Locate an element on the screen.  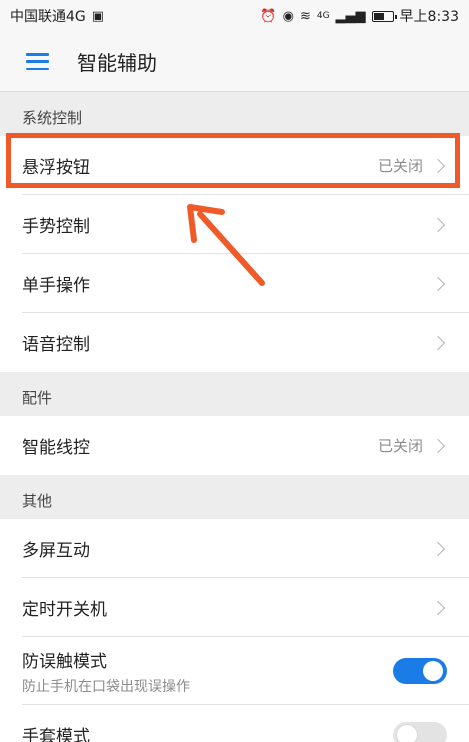
battery-icon is located at coordinates (384, 16).